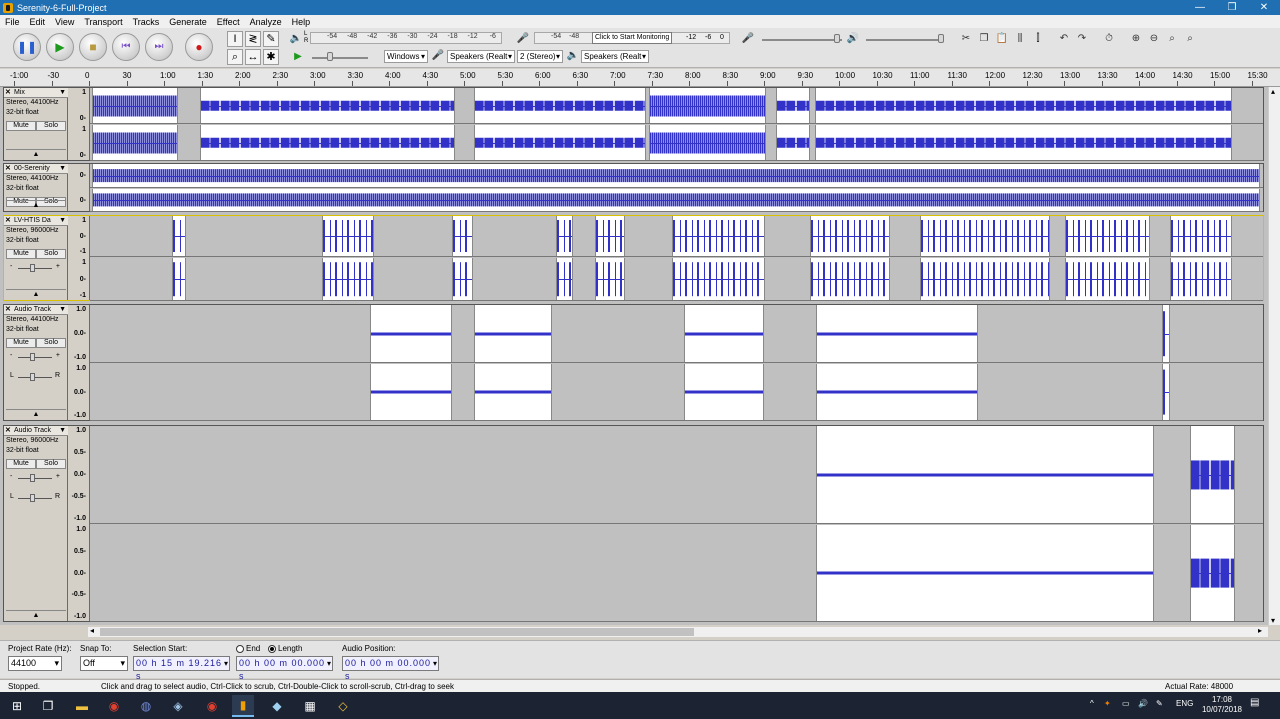 Image resolution: width=1280 pixels, height=719 pixels. Describe the element at coordinates (330, 56) in the screenshot. I see `play-speed-knob` at that location.